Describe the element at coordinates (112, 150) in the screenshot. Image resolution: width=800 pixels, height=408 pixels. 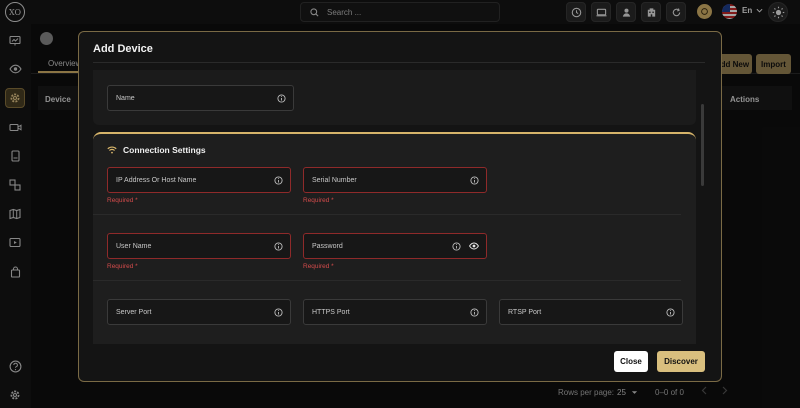
I see `wifi-icon` at that location.